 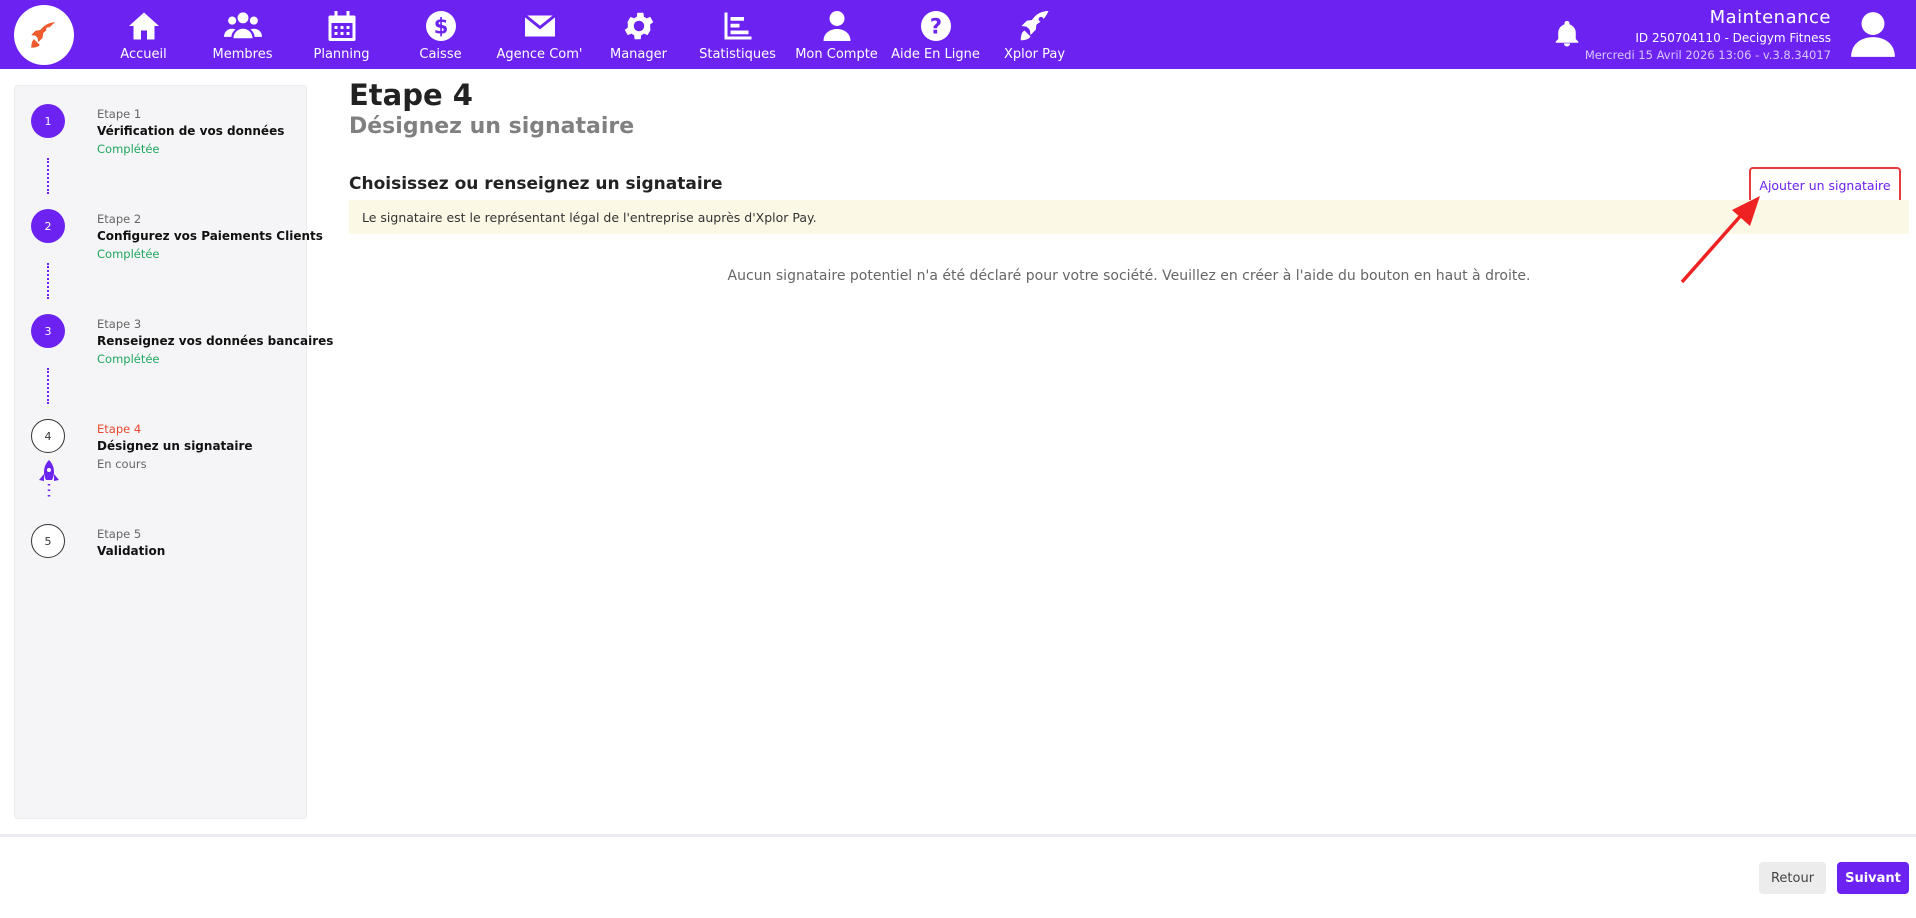 What do you see at coordinates (1792, 878) in the screenshot?
I see `back-button: Retour` at bounding box center [1792, 878].